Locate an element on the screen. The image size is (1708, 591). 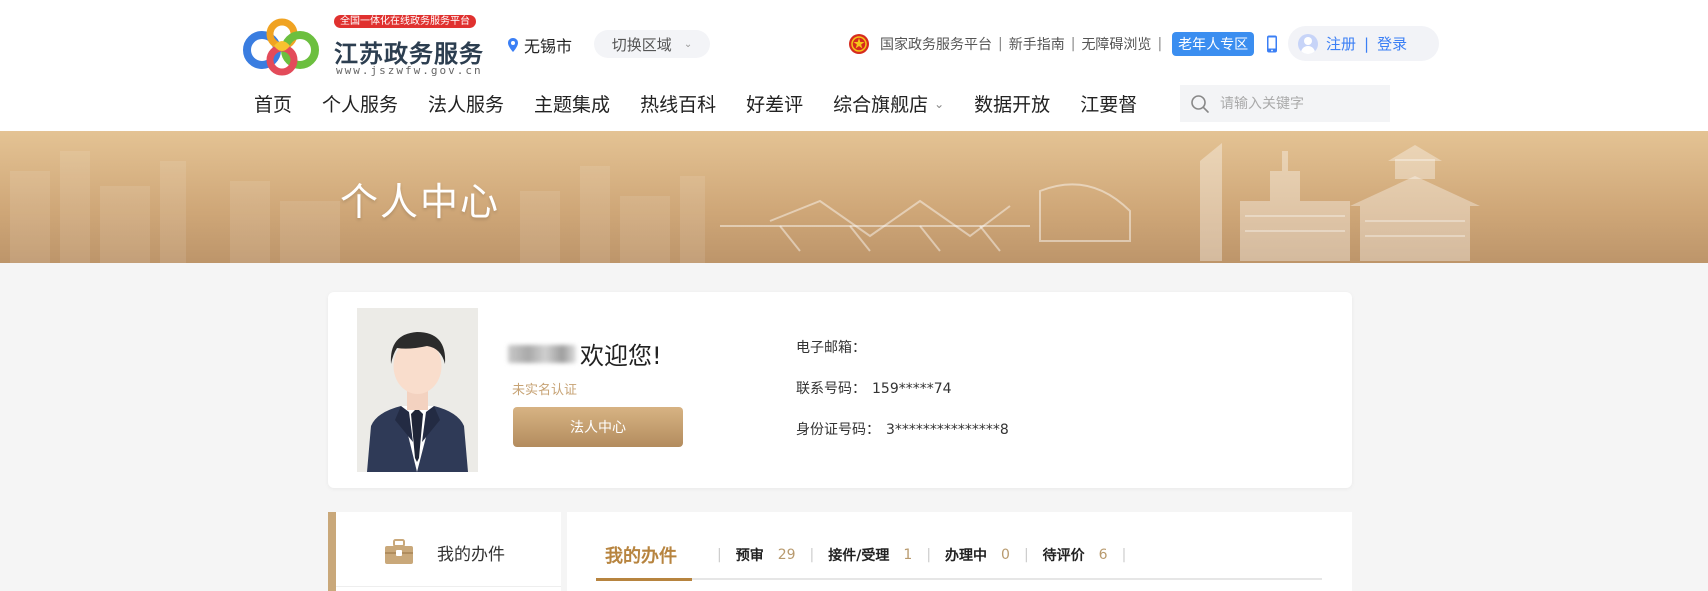
accessible-browse-link: 无障碍浏览 is located at coordinates (1116, 44).